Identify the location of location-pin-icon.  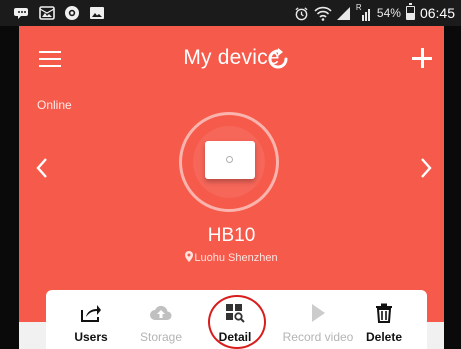
(189, 256).